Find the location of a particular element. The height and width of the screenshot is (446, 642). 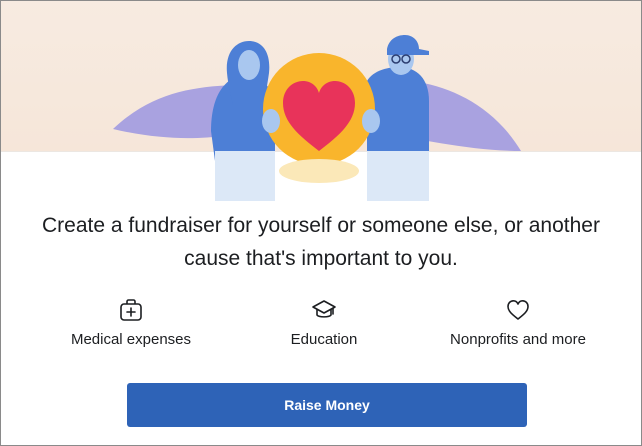

category-education: Education is located at coordinates (324, 323).